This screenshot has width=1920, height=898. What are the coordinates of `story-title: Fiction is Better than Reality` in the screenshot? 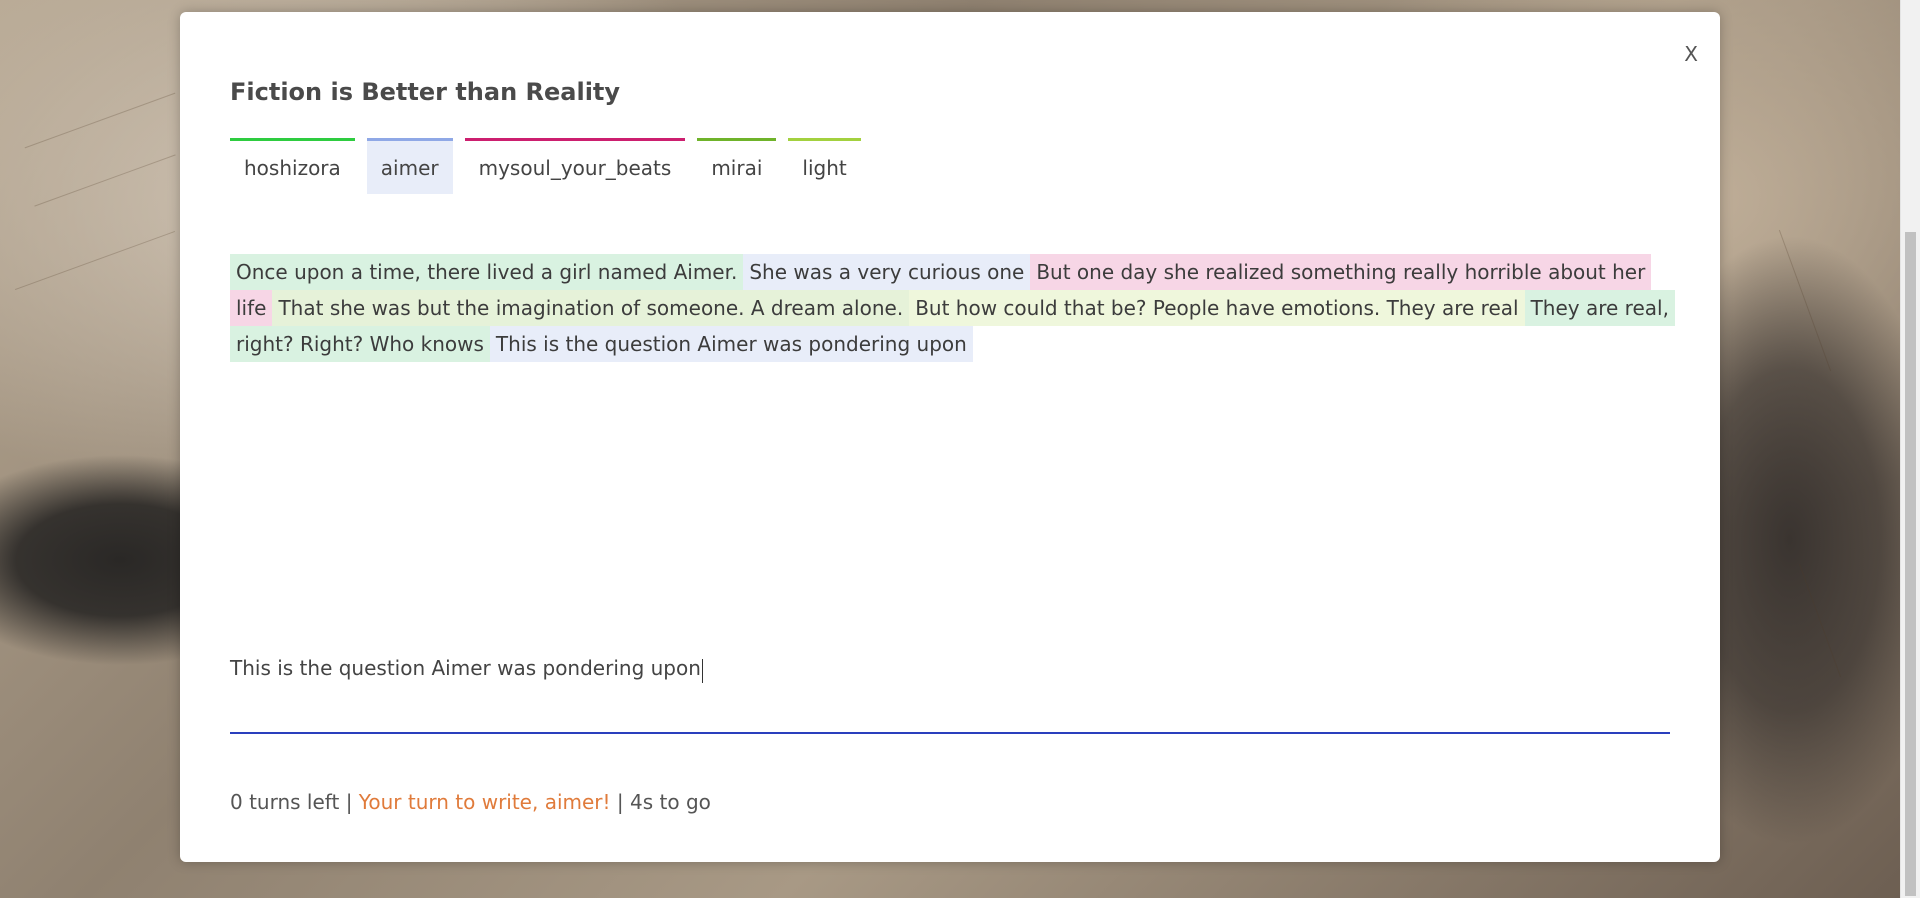 It's located at (425, 92).